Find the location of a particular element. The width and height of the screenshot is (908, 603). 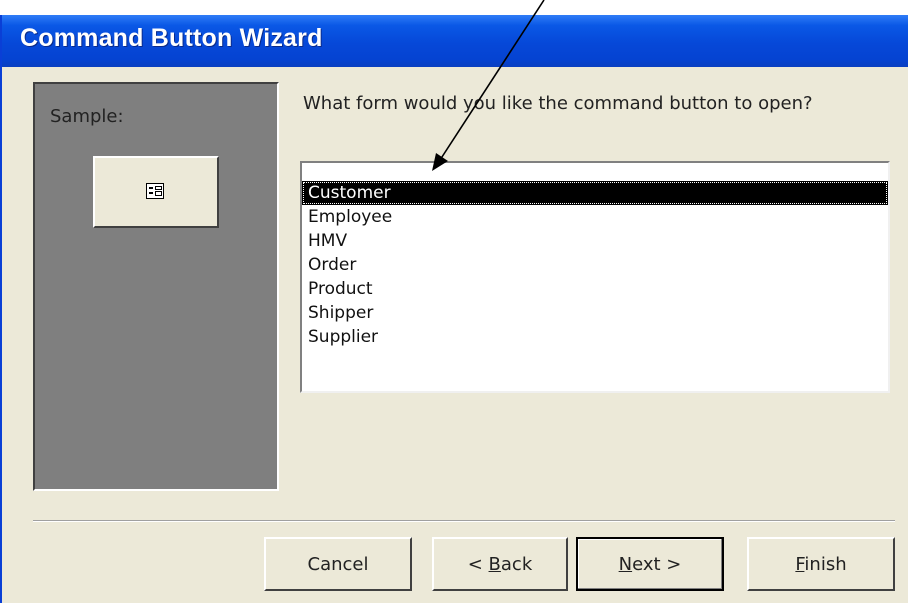

list-item-customer: Customer is located at coordinates (595, 193).